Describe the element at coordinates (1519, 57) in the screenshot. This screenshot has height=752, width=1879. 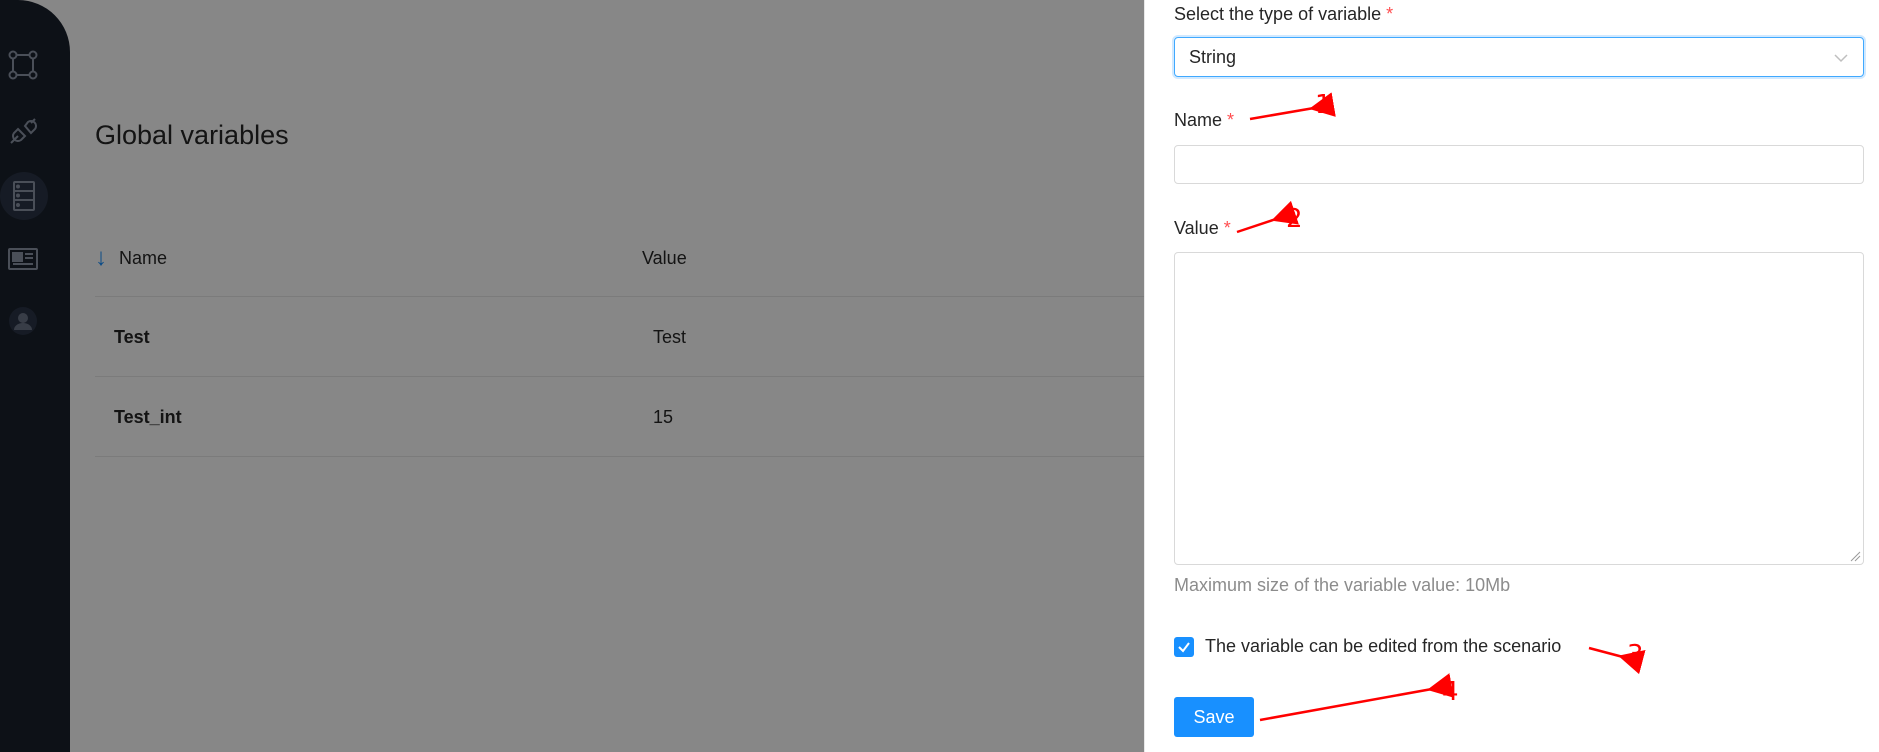
I see `variable-type-select: String` at that location.